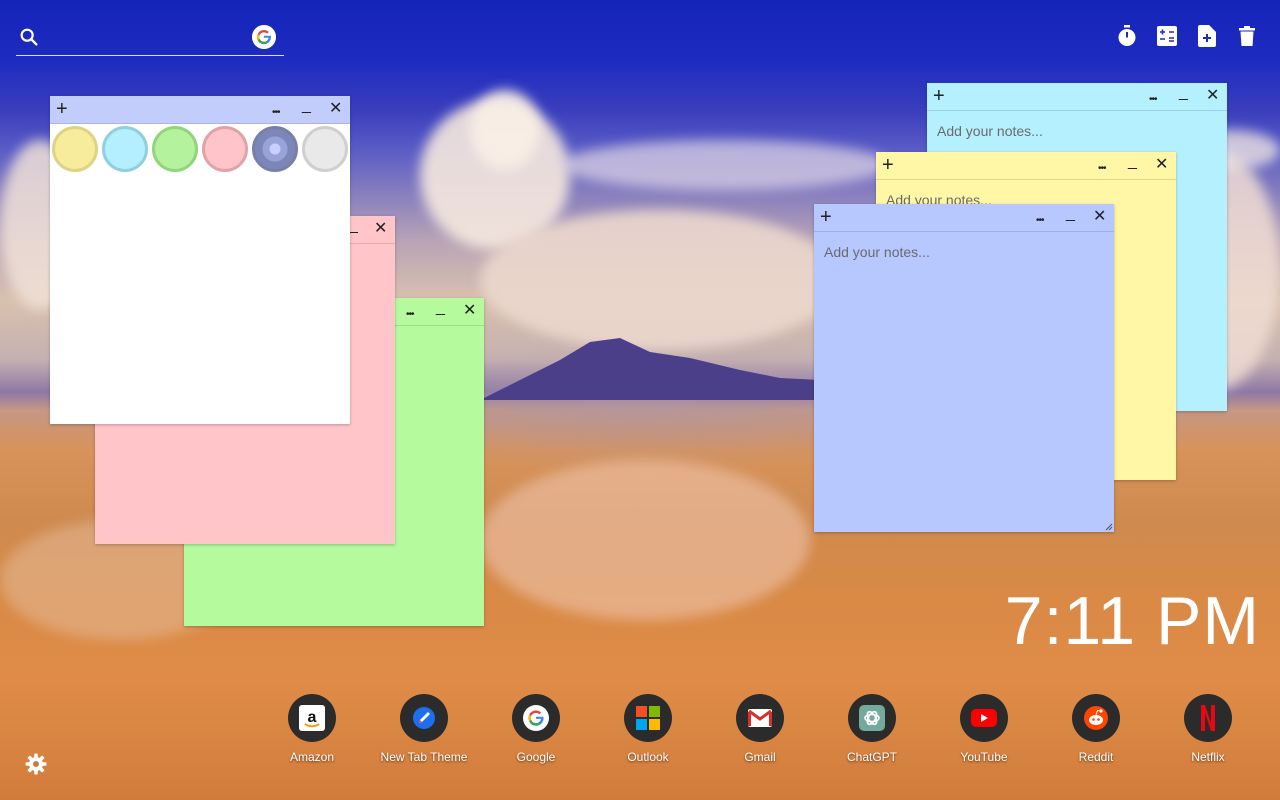 This screenshot has height=800, width=1280. Describe the element at coordinates (225, 149) in the screenshot. I see `color-swatch-pink` at that location.